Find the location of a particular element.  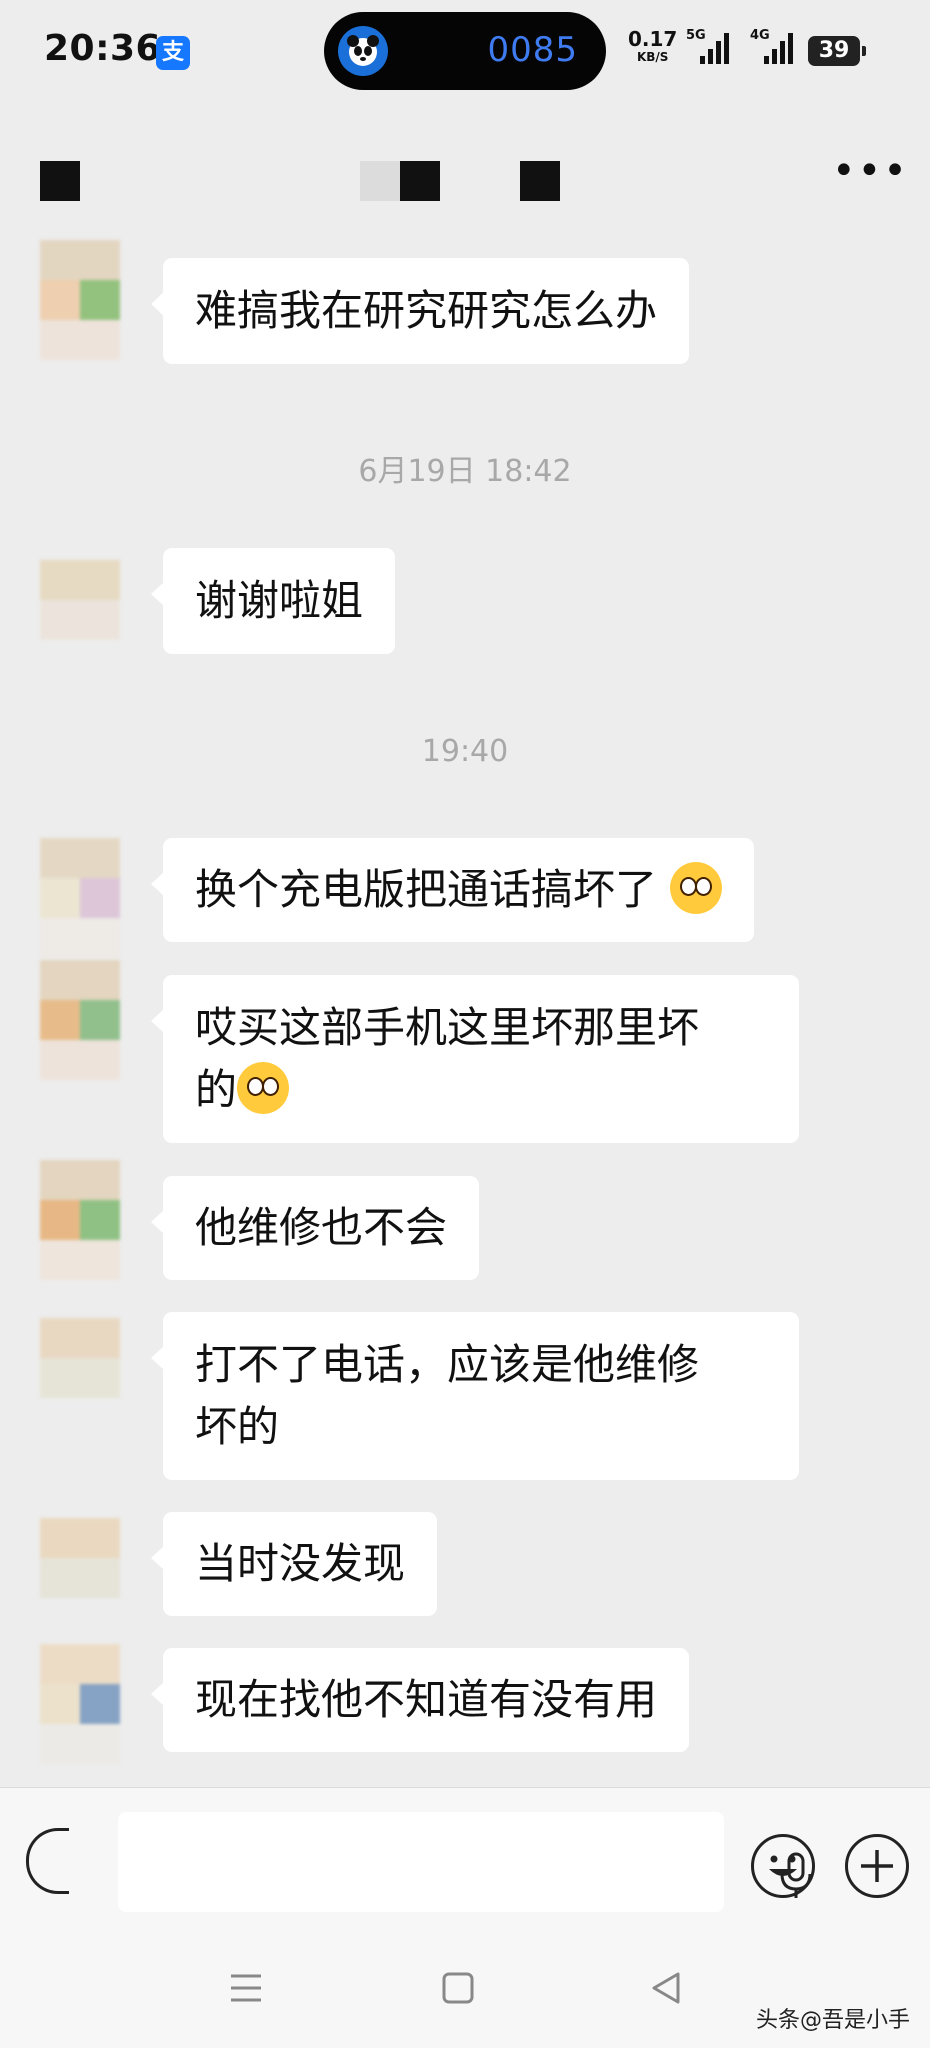

panda-app-icon is located at coordinates (363, 51).